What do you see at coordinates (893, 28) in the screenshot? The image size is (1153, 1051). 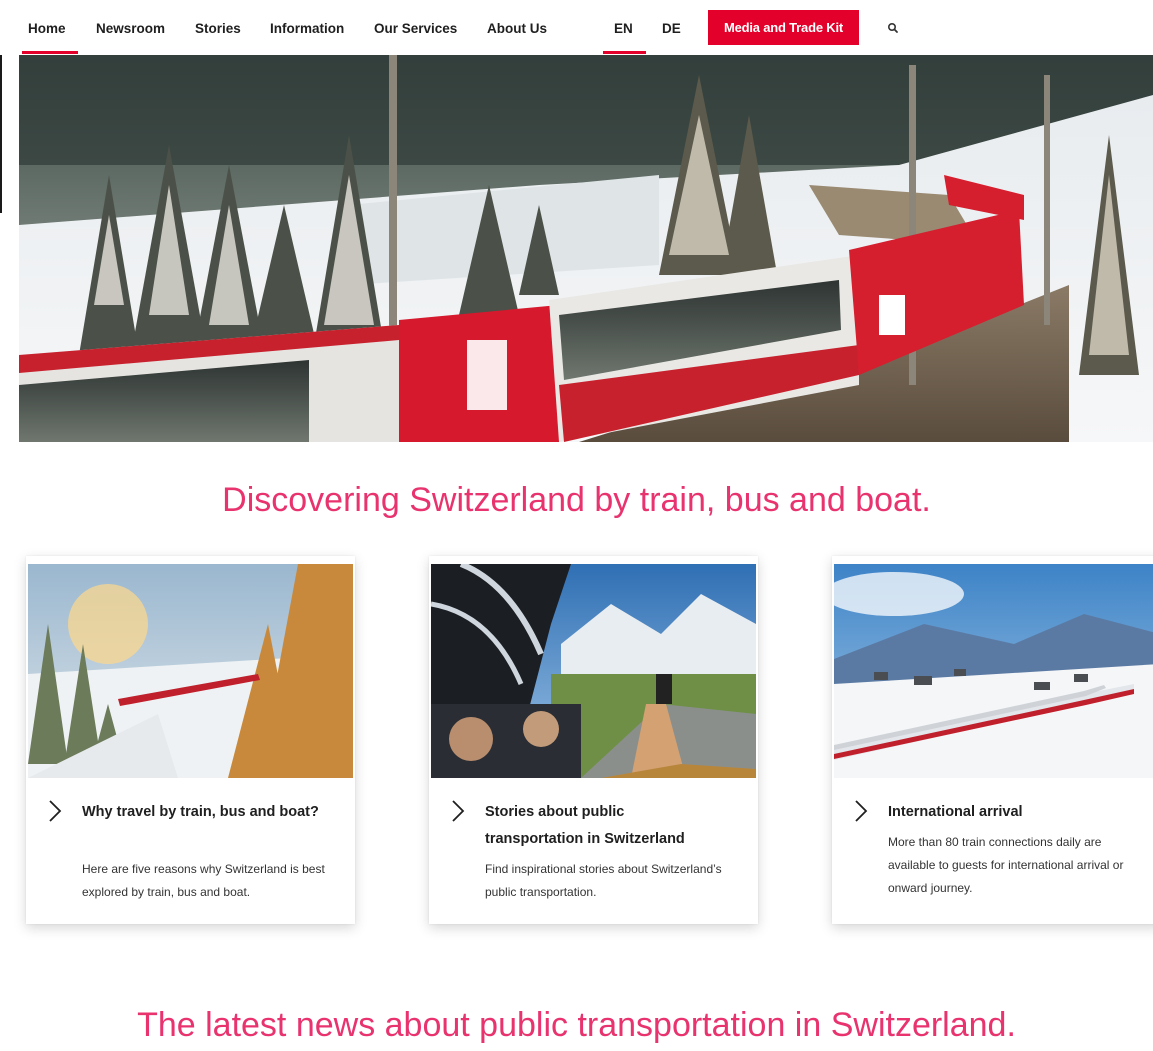 I see `search-icon` at bounding box center [893, 28].